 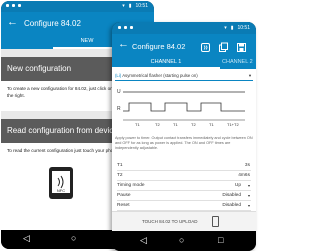 I want to click on timing-diagram: U R T1 T2 T1 T2 T1 T1+T2, so click(x=181, y=108).